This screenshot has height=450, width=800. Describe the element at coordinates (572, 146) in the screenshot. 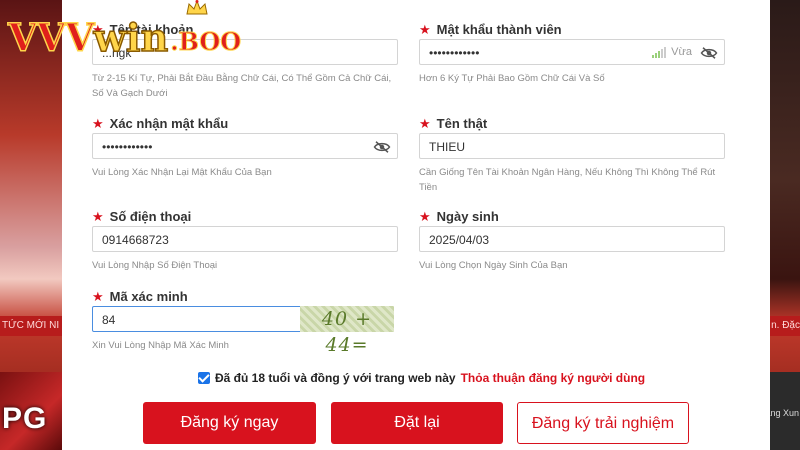

I see `real-name-input: THIEU` at that location.